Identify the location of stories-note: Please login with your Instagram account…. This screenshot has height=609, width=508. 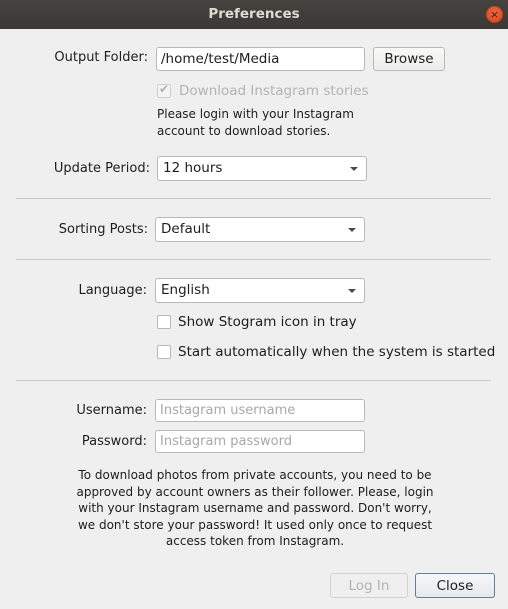
(255, 122).